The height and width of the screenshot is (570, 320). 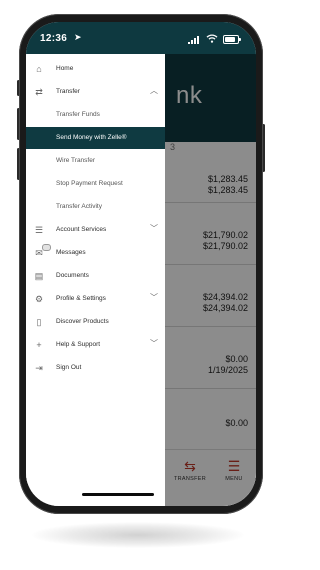 I want to click on menu-item-label: Send Money with Zelle®, so click(x=91, y=137).